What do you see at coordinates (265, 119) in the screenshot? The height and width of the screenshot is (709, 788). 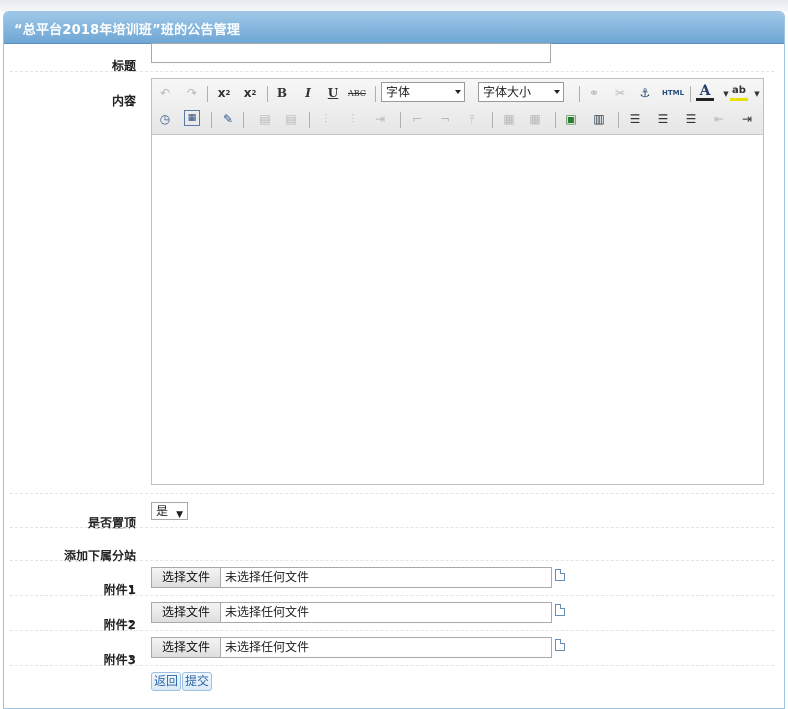 I see `insert-row-icon: ▤` at bounding box center [265, 119].